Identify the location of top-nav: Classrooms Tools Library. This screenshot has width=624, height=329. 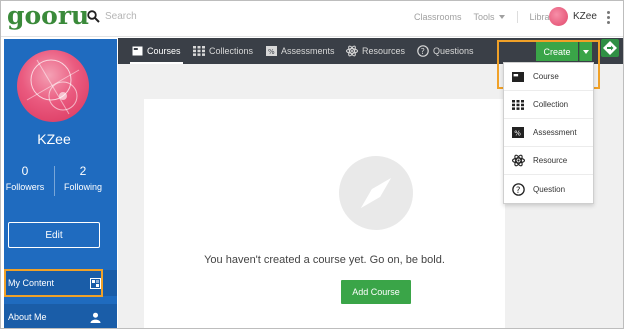
(491, 17).